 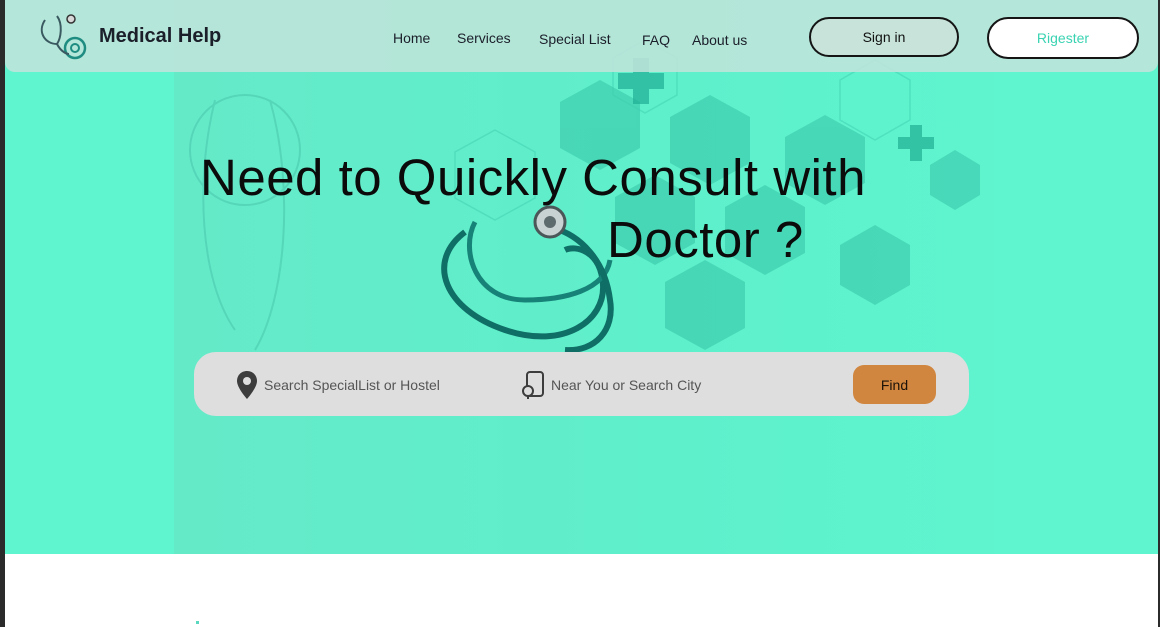 I want to click on nav-link-about-us: About us, so click(x=719, y=40).